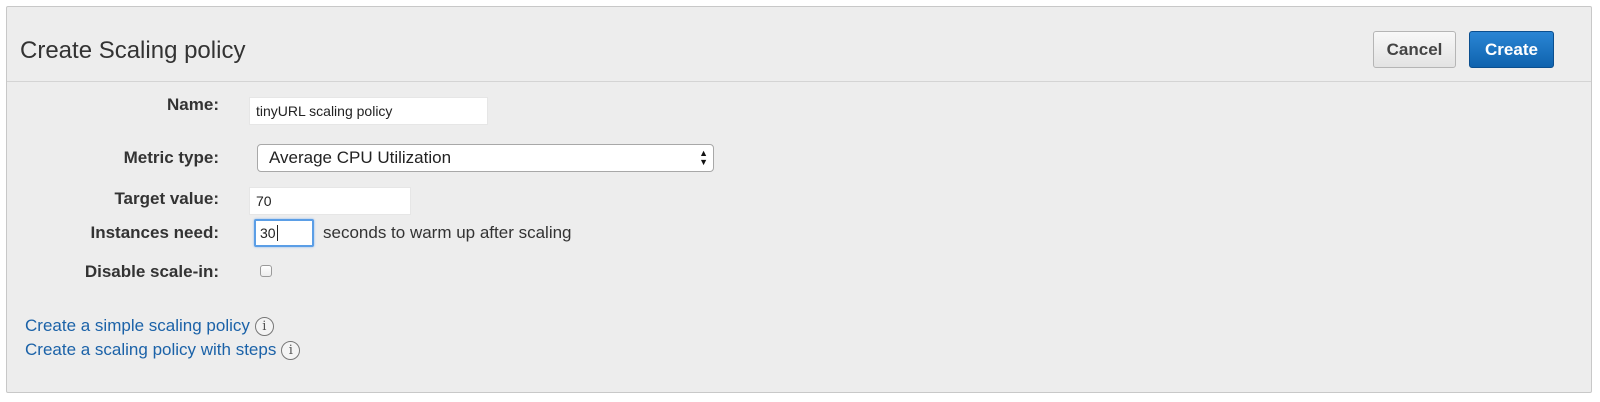 The image size is (1600, 402). What do you see at coordinates (277, 233) in the screenshot?
I see `text-caret` at bounding box center [277, 233].